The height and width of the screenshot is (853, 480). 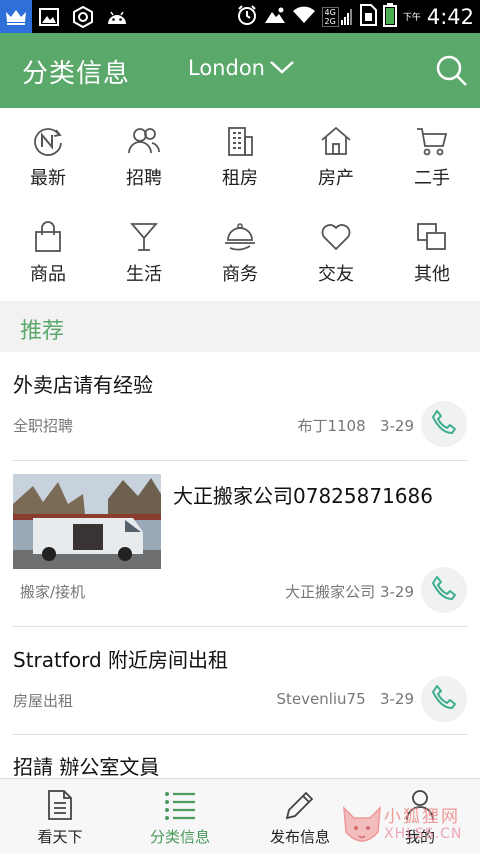 I want to click on heart-icon, so click(x=336, y=237).